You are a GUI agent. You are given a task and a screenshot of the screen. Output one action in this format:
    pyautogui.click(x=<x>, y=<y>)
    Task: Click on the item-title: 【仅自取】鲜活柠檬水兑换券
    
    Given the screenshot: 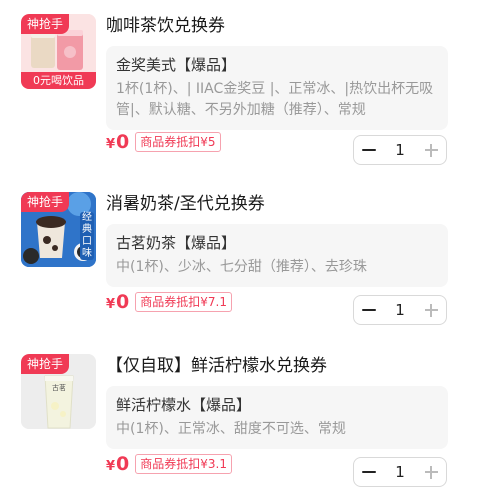 What is the action you would take?
    pyautogui.click(x=216, y=366)
    